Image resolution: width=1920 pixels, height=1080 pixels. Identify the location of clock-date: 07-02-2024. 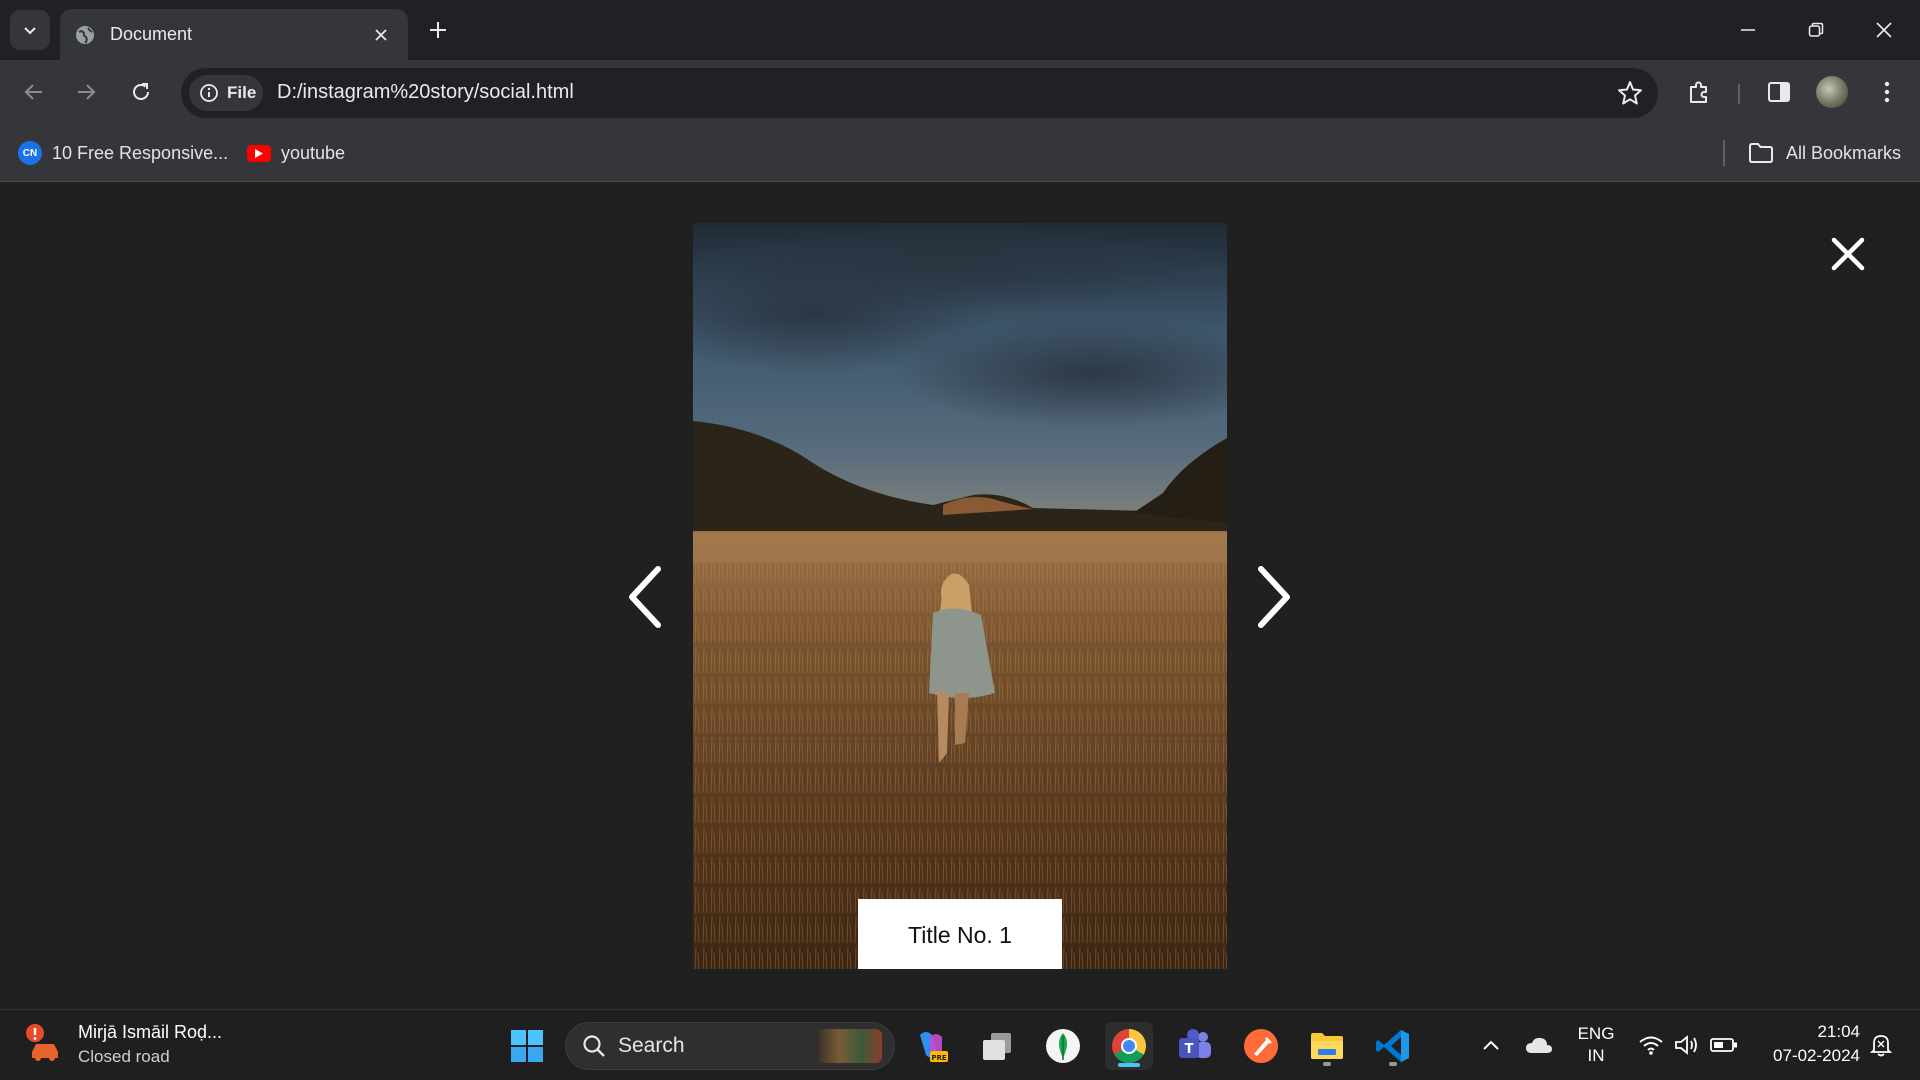
(1816, 1055).